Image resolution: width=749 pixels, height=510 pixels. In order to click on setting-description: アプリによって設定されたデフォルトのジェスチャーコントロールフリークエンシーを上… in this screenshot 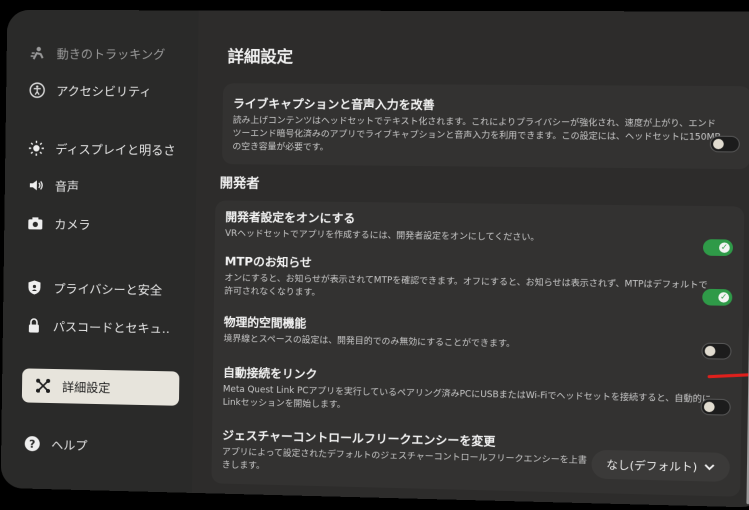, I will do `click(404, 459)`.